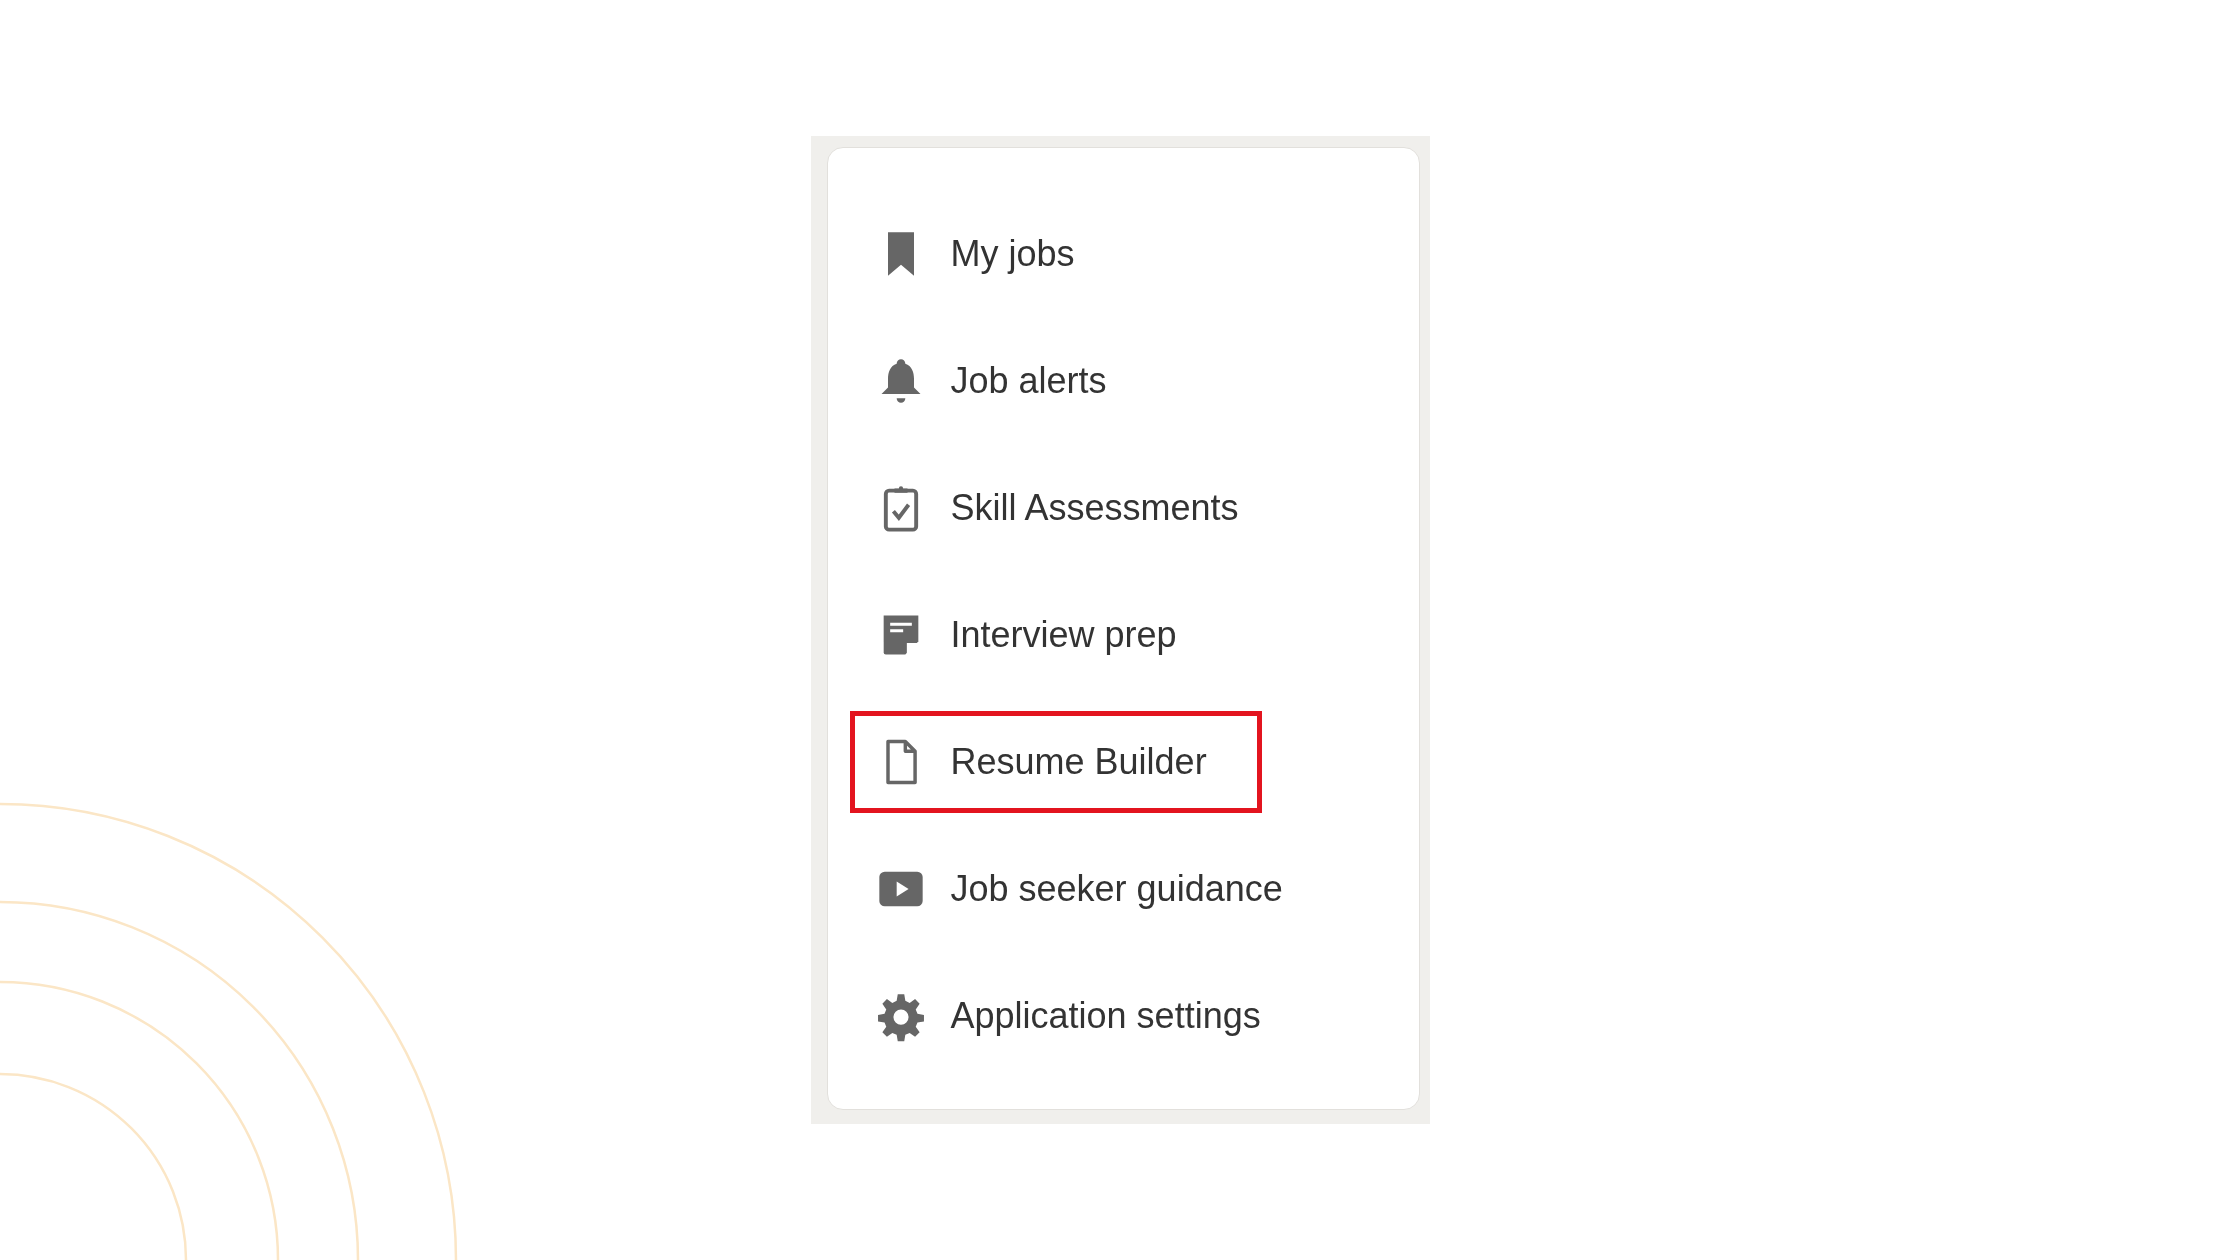 The image size is (2240, 1260). Describe the element at coordinates (1055, 762) in the screenshot. I see `menu-item: Resume Builder` at that location.